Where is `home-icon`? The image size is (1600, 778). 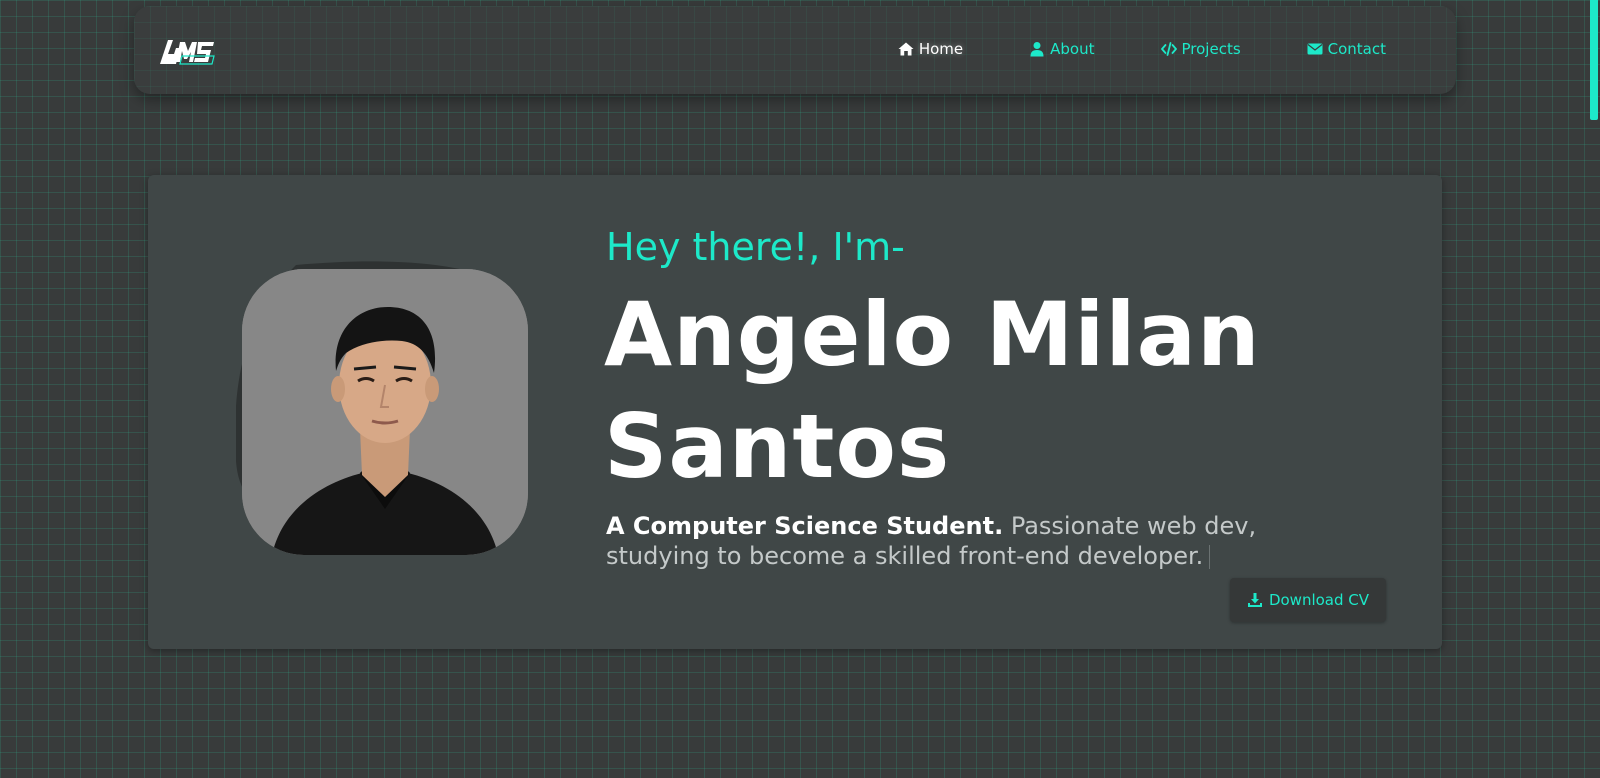
home-icon is located at coordinates (906, 49).